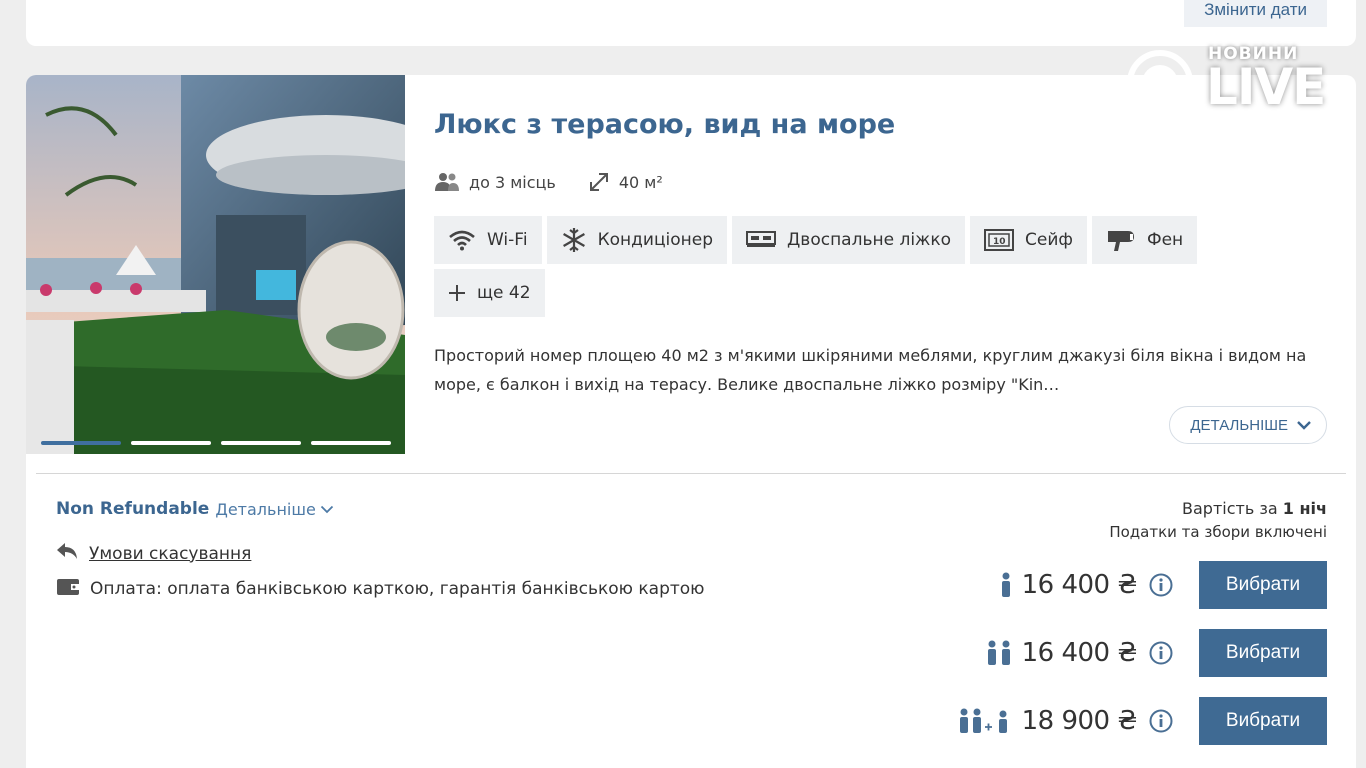 The height and width of the screenshot is (768, 1366). Describe the element at coordinates (599, 182) in the screenshot. I see `area-icon` at that location.